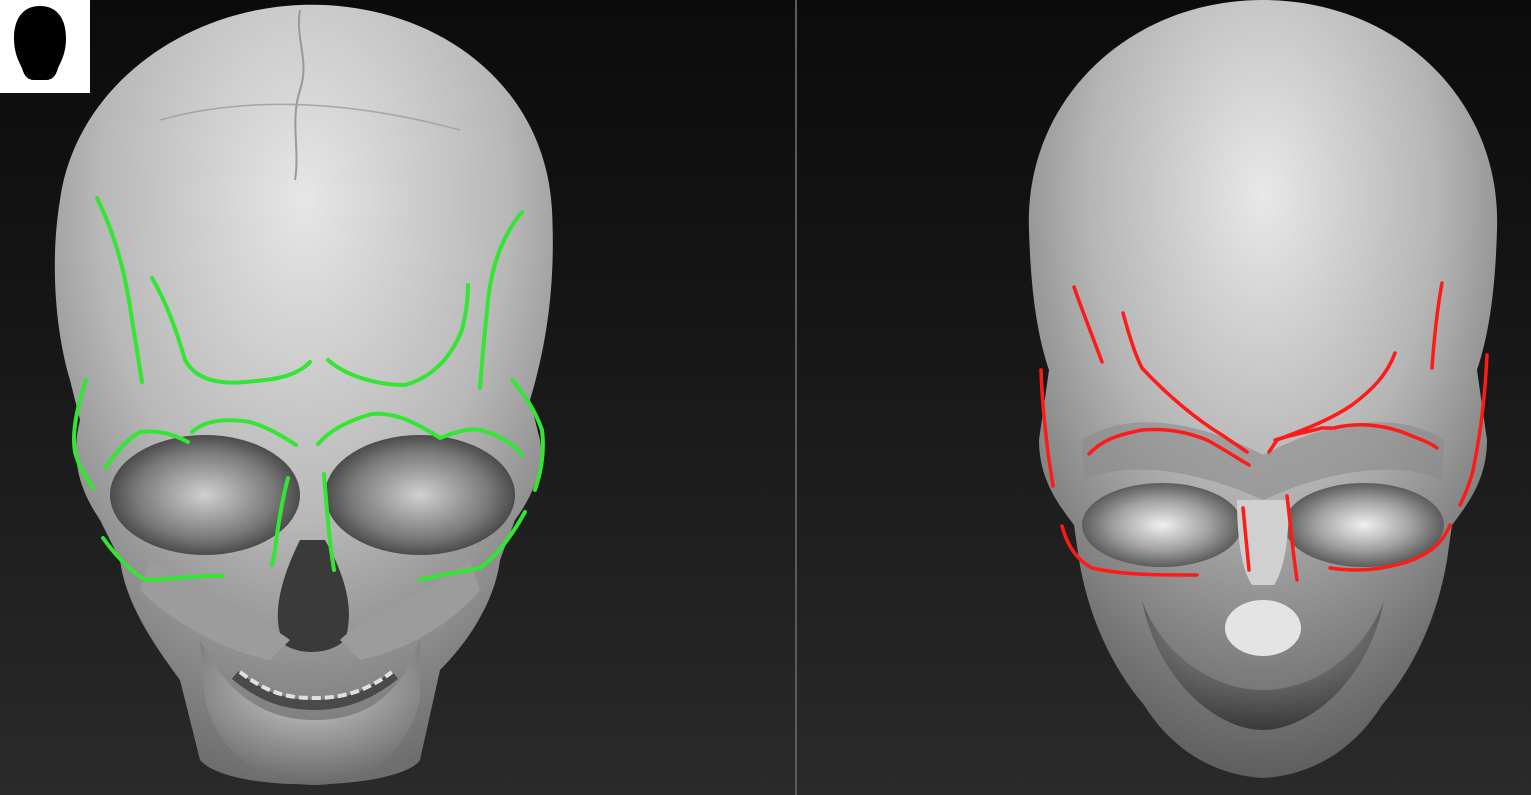  What do you see at coordinates (40, 43) in the screenshot?
I see `head-silhouette-icon` at bounding box center [40, 43].